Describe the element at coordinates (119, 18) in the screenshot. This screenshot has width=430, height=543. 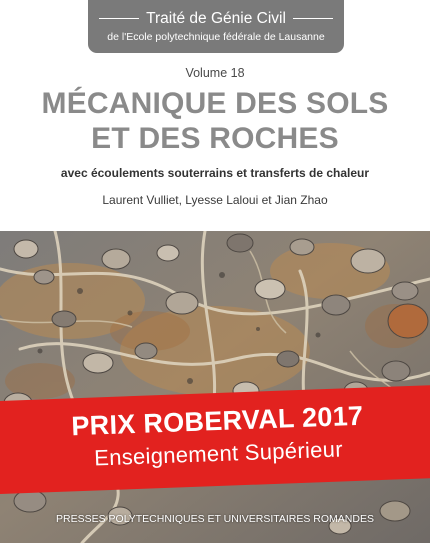
I see `series-rule-left` at that location.